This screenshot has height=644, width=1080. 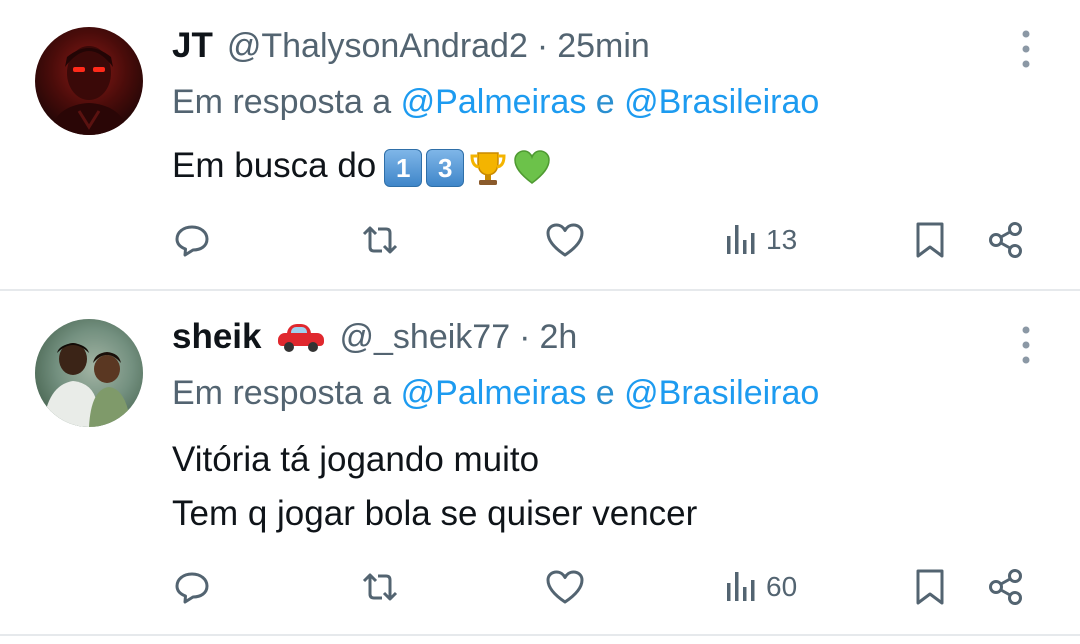 What do you see at coordinates (607, 240) in the screenshot?
I see `action-bar: 13` at bounding box center [607, 240].